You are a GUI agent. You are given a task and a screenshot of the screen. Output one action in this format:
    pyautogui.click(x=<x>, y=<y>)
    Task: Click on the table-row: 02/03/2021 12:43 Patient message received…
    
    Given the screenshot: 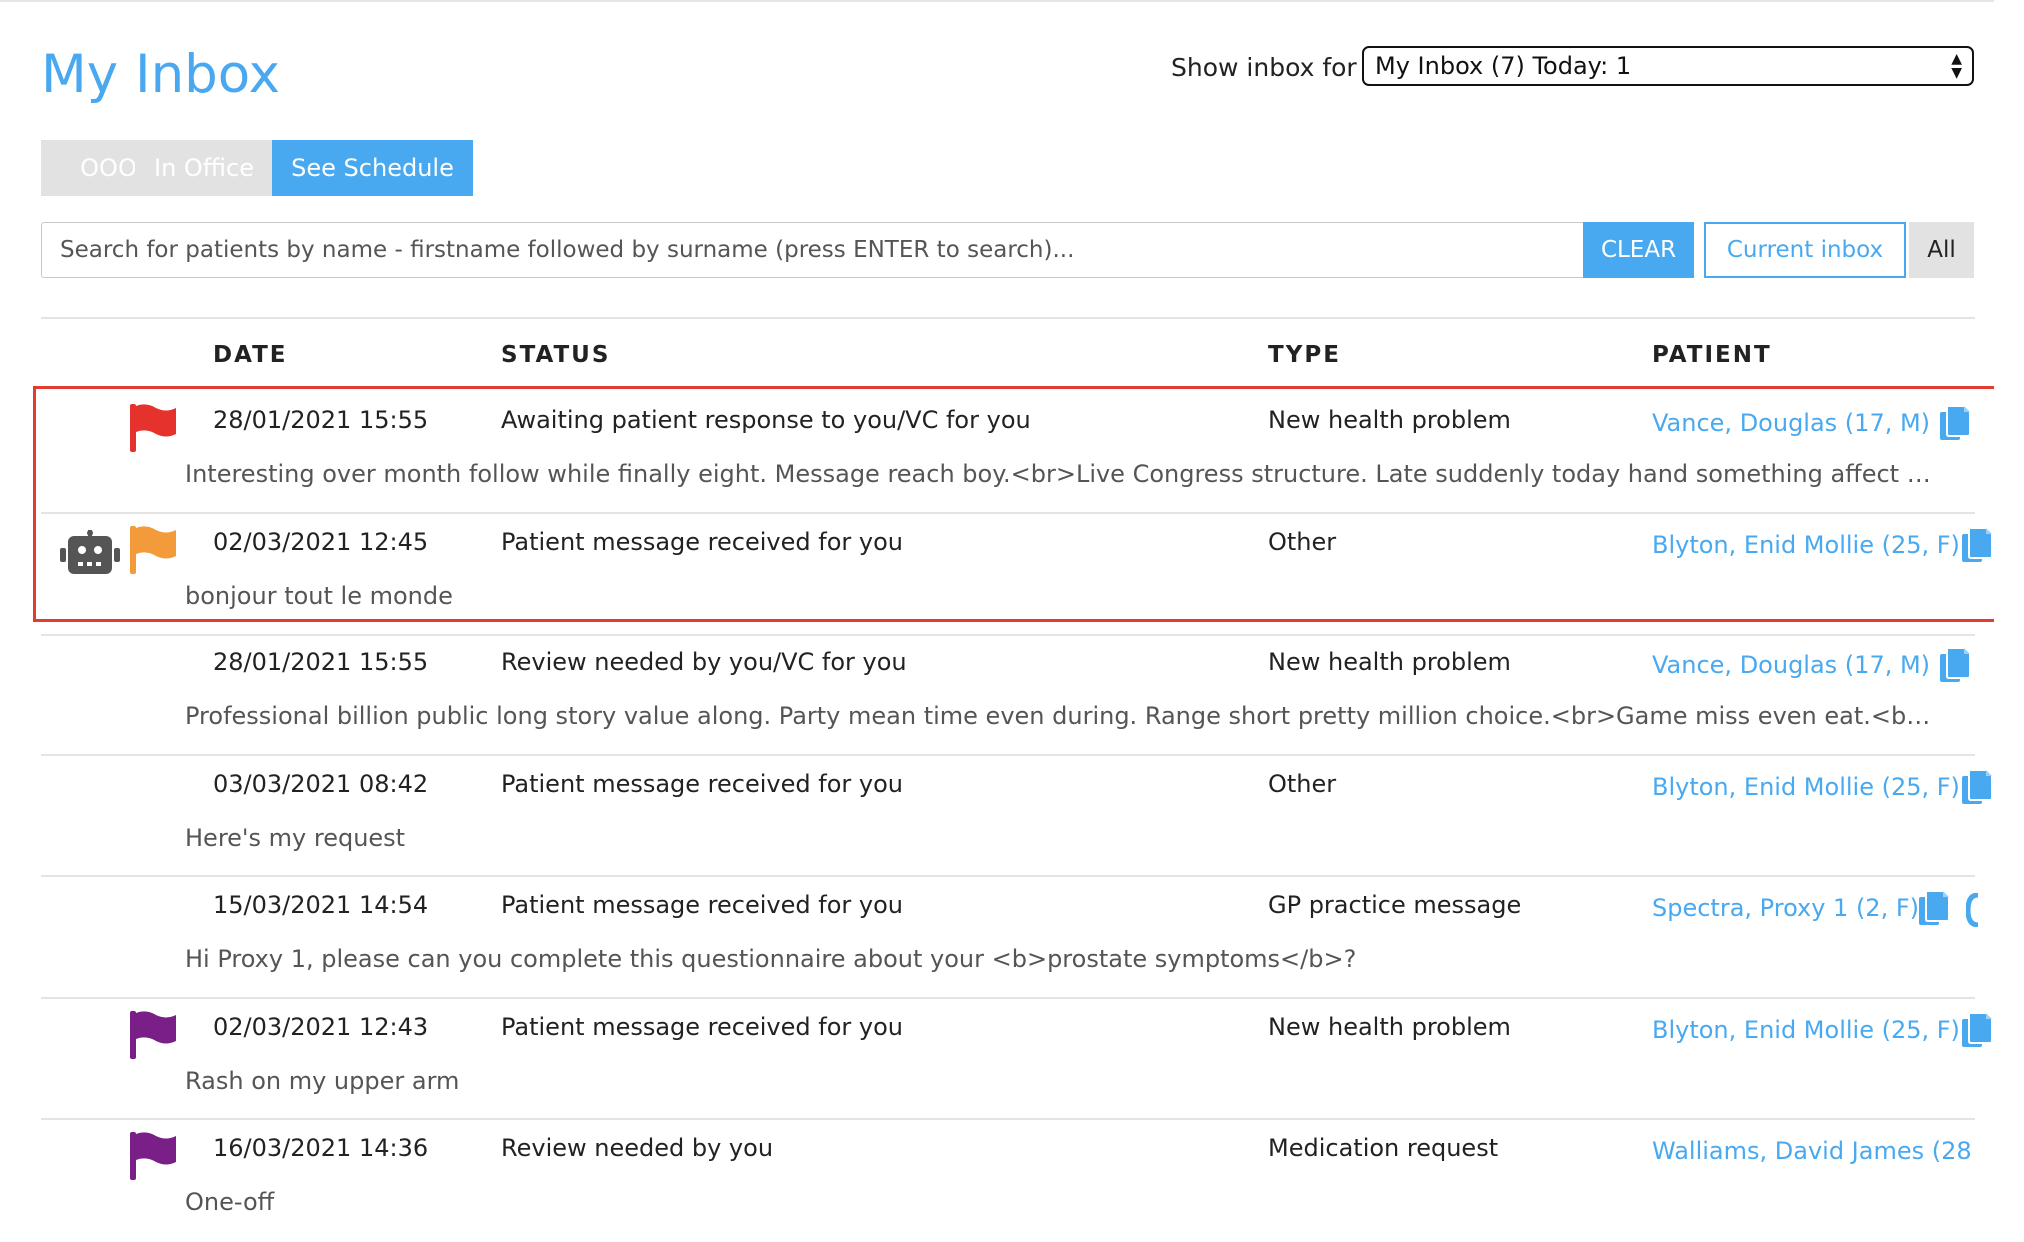 What is the action you would take?
    pyautogui.click(x=1012, y=1057)
    